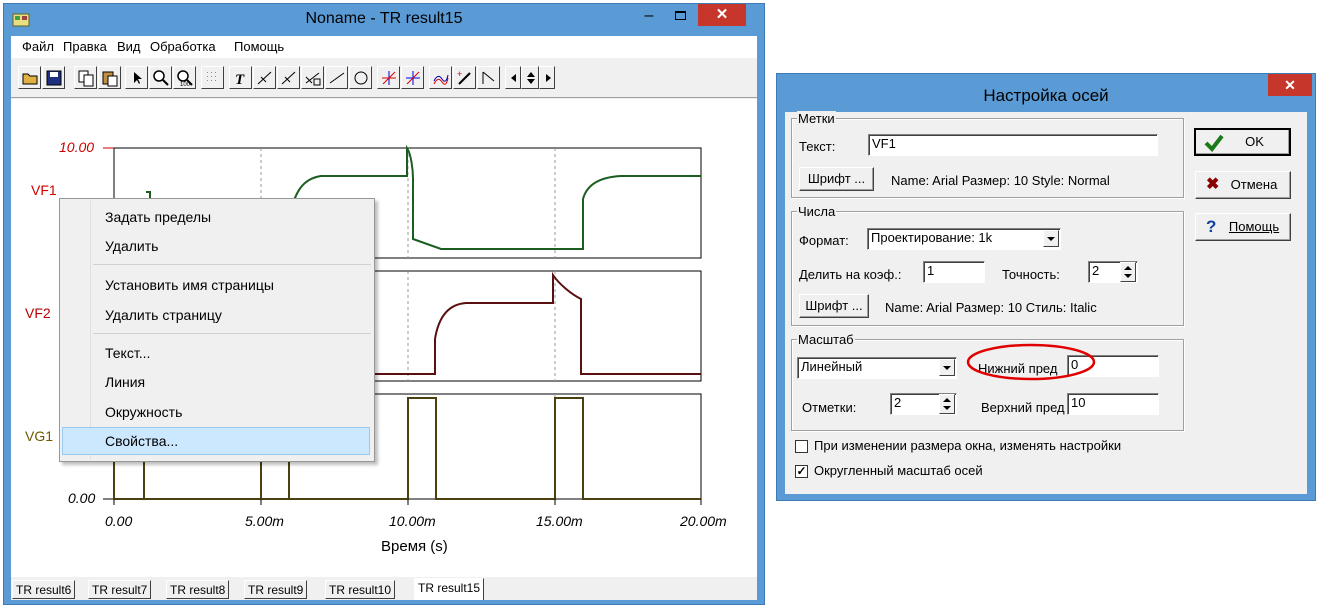  I want to click on scale-group-title: Масштаб, so click(826, 339).